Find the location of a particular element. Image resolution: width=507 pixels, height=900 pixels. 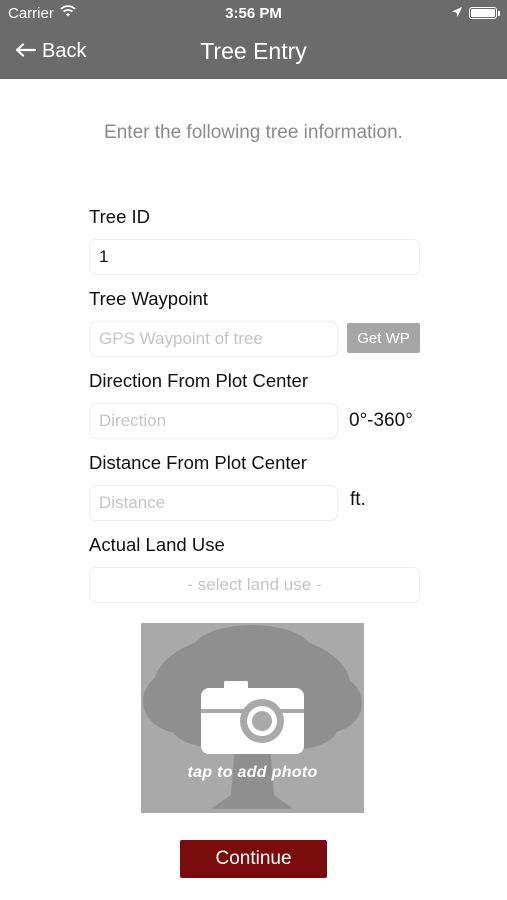

intro-text: Enter the following tree information. is located at coordinates (253, 132).